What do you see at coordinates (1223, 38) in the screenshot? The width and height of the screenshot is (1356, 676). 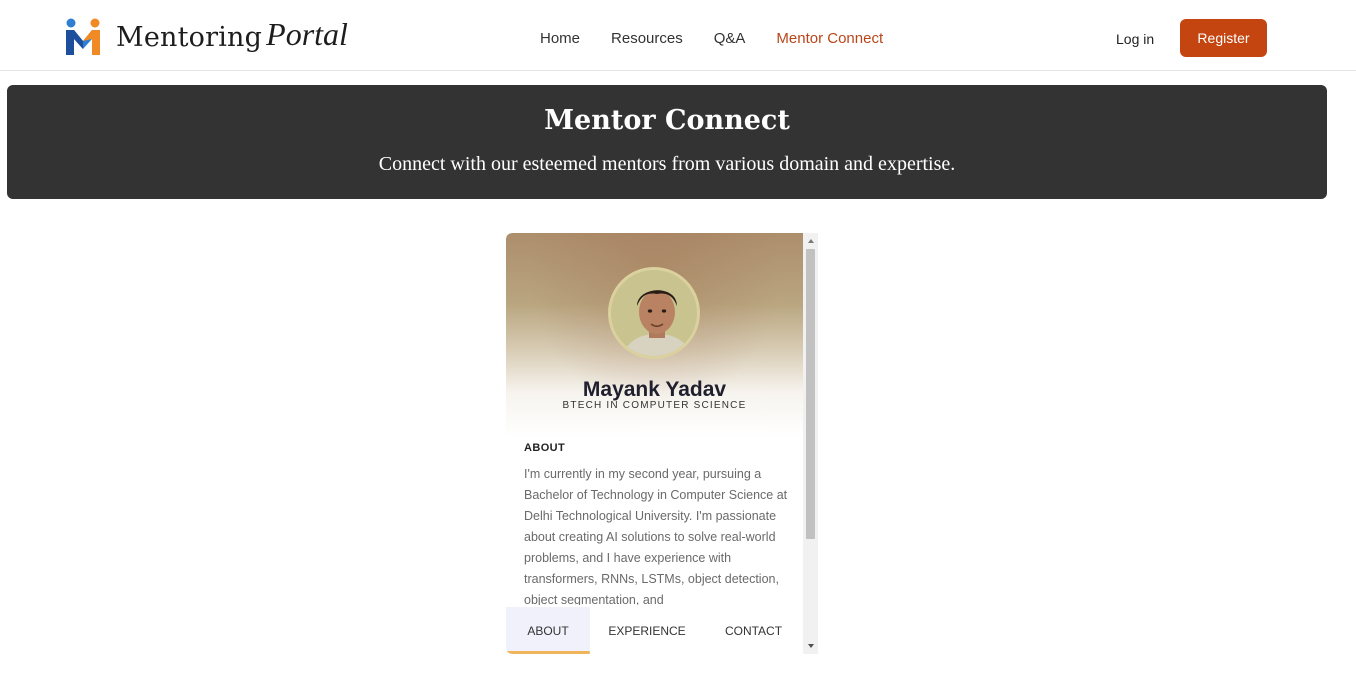 I see `register-button: Register` at bounding box center [1223, 38].